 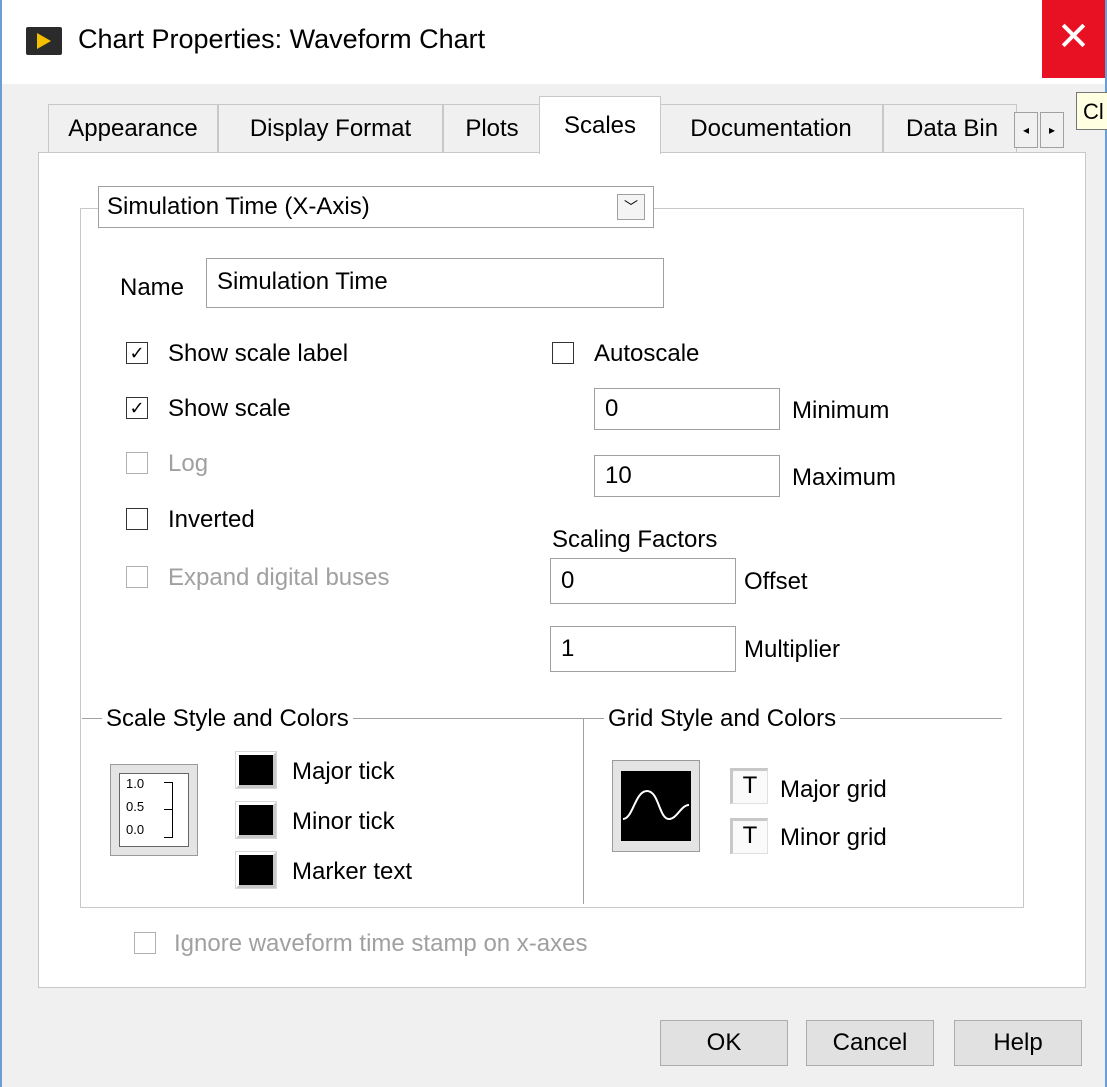 What do you see at coordinates (687, 409) in the screenshot?
I see `minimum-input: 0` at bounding box center [687, 409].